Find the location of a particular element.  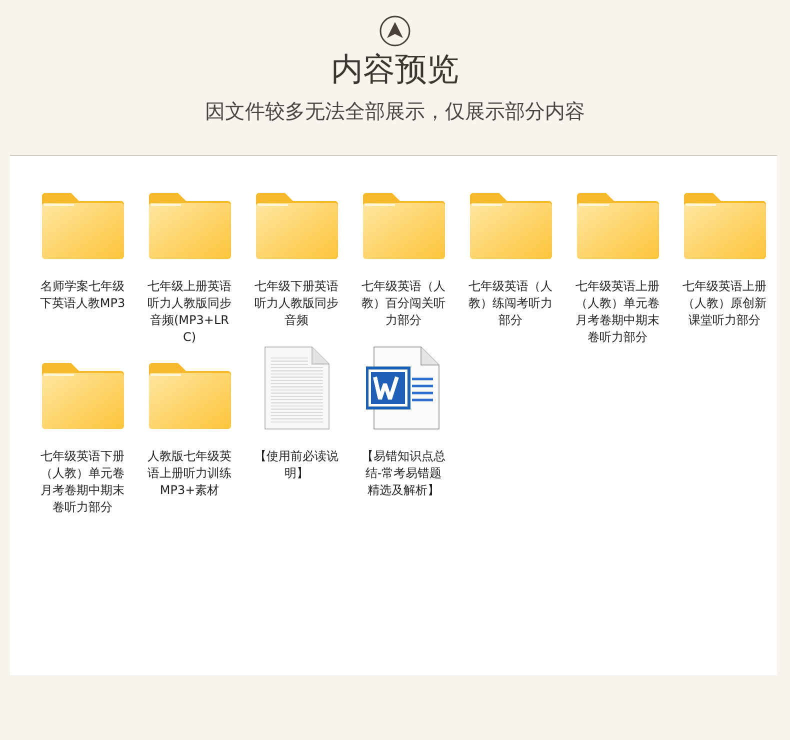

file-name: 【使用前必读说明】 is located at coordinates (297, 465).